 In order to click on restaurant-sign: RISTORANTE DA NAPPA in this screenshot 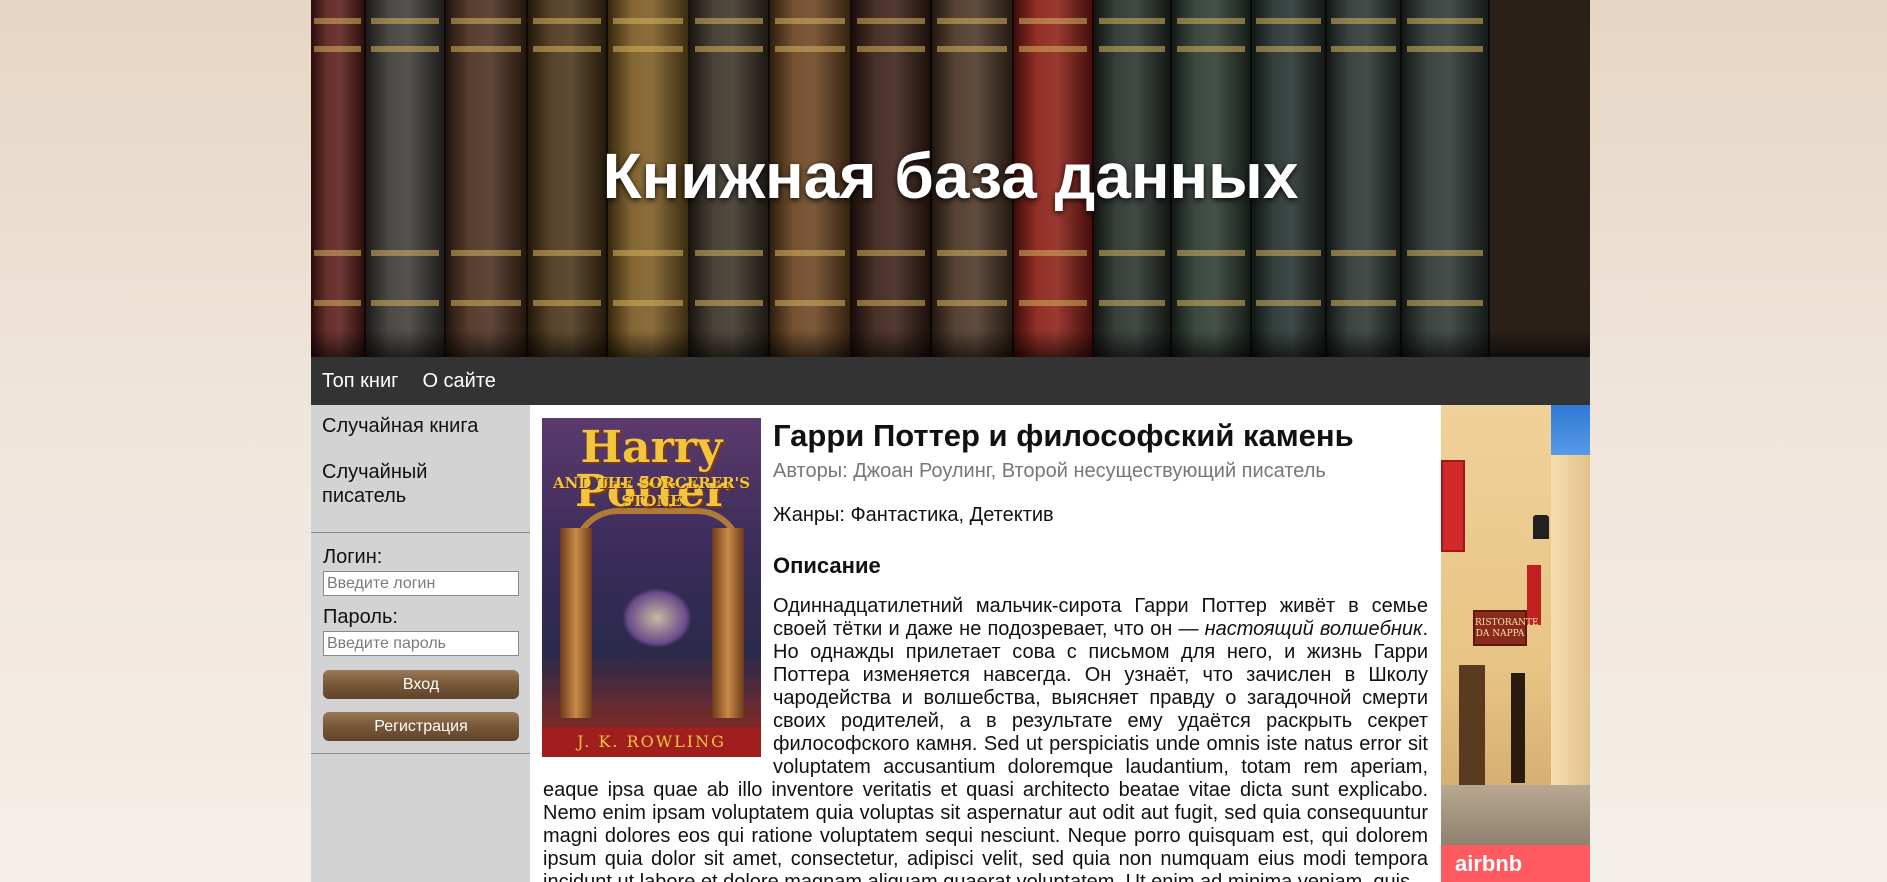, I will do `click(1506, 628)`.